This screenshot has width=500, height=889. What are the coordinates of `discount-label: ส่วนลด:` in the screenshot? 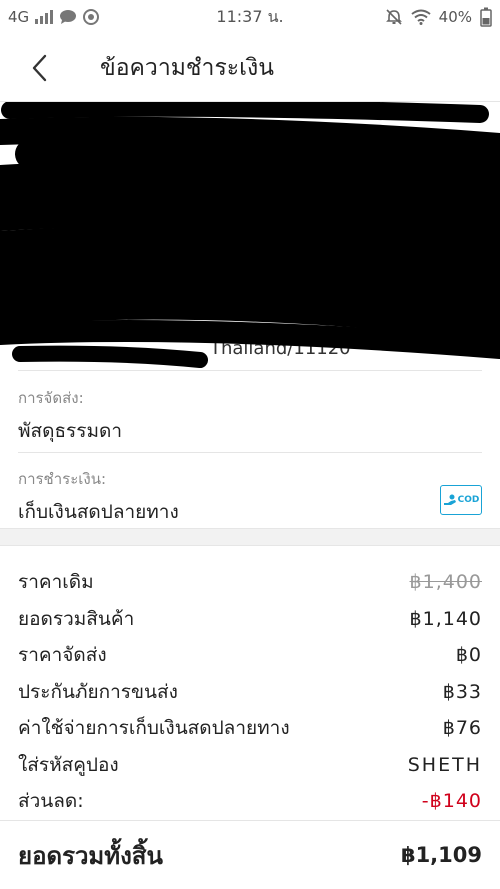 It's located at (51, 801).